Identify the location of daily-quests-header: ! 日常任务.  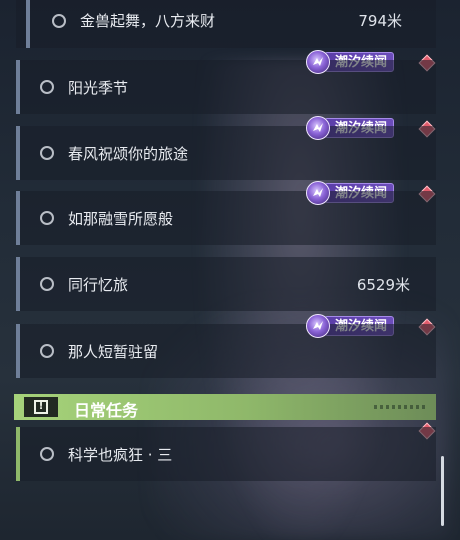
(225, 407).